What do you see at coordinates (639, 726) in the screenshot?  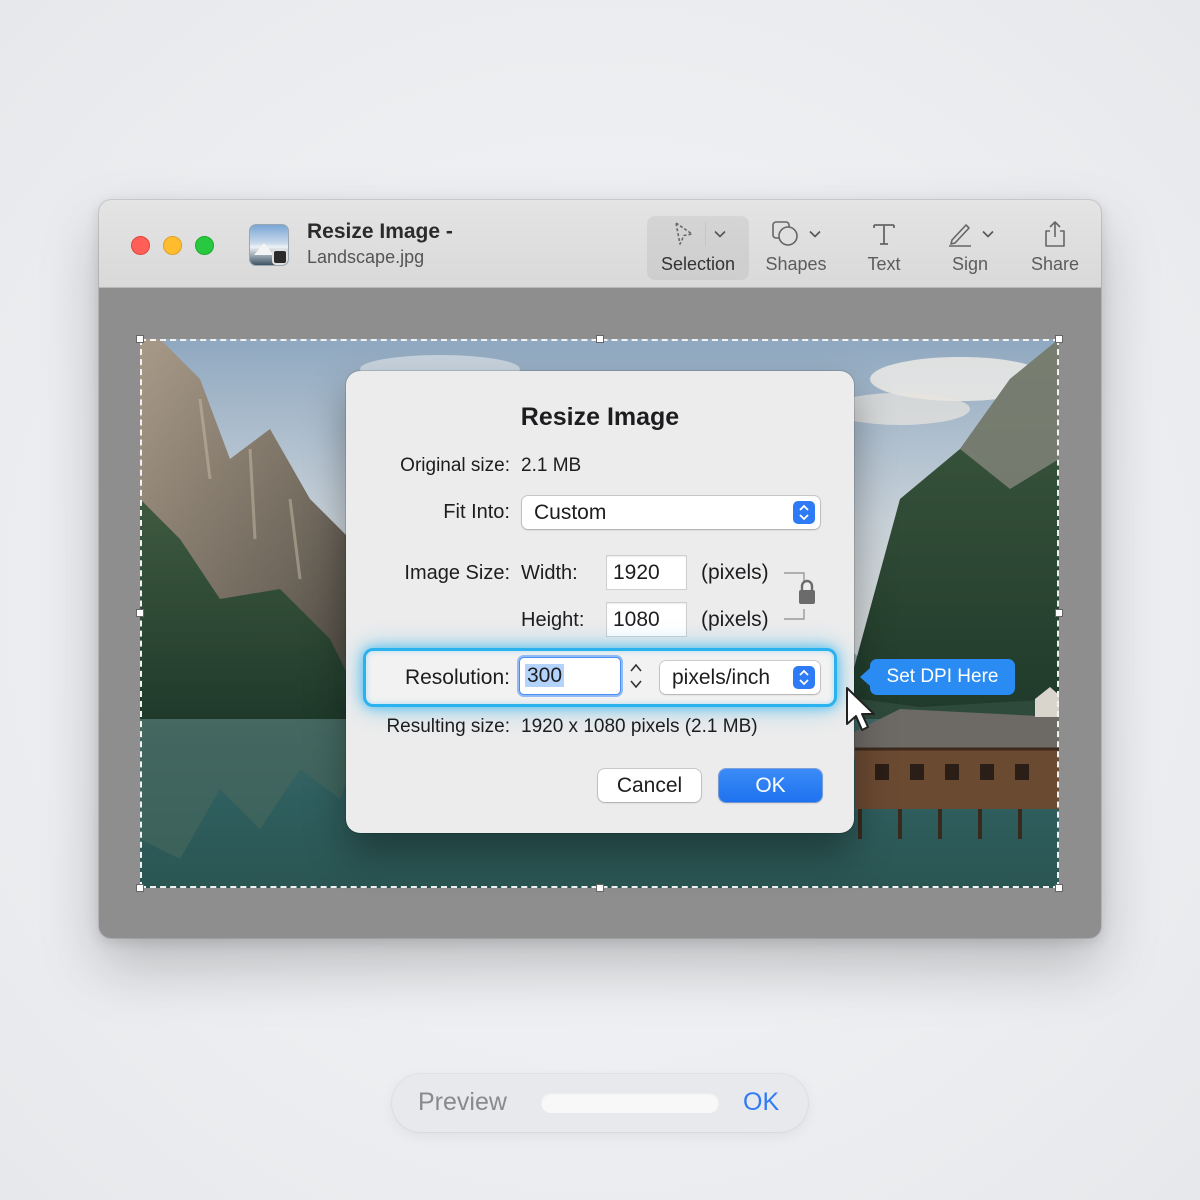 I see `resulting-size-value: 1920 x 1080 pixels (2.1 MB)` at bounding box center [639, 726].